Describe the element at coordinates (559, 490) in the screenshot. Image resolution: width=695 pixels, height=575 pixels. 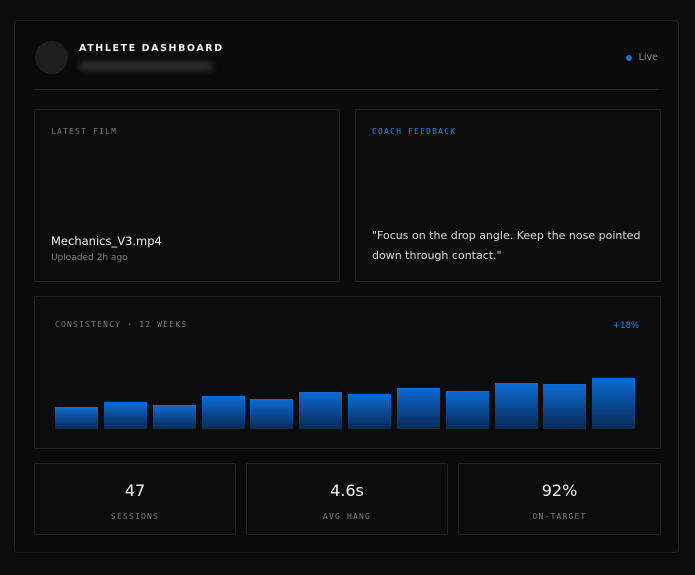
I see `stat-value: 92%` at that location.